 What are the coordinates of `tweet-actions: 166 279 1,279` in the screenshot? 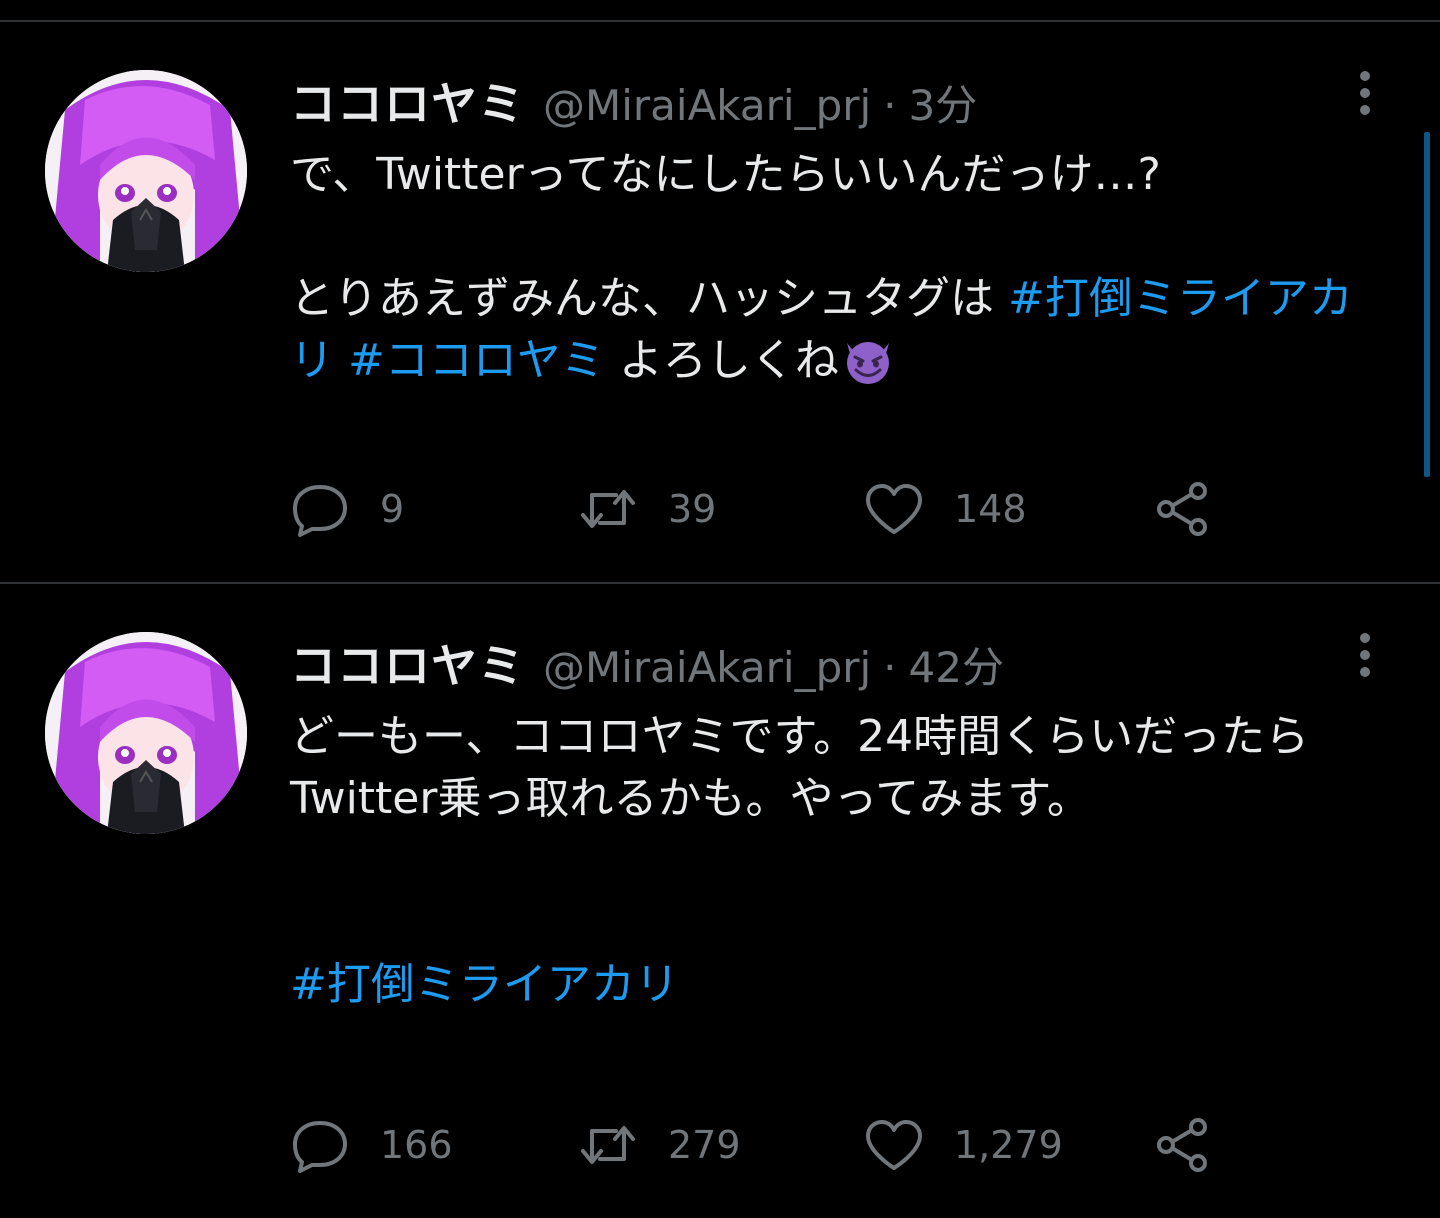 It's located at (770, 1145).